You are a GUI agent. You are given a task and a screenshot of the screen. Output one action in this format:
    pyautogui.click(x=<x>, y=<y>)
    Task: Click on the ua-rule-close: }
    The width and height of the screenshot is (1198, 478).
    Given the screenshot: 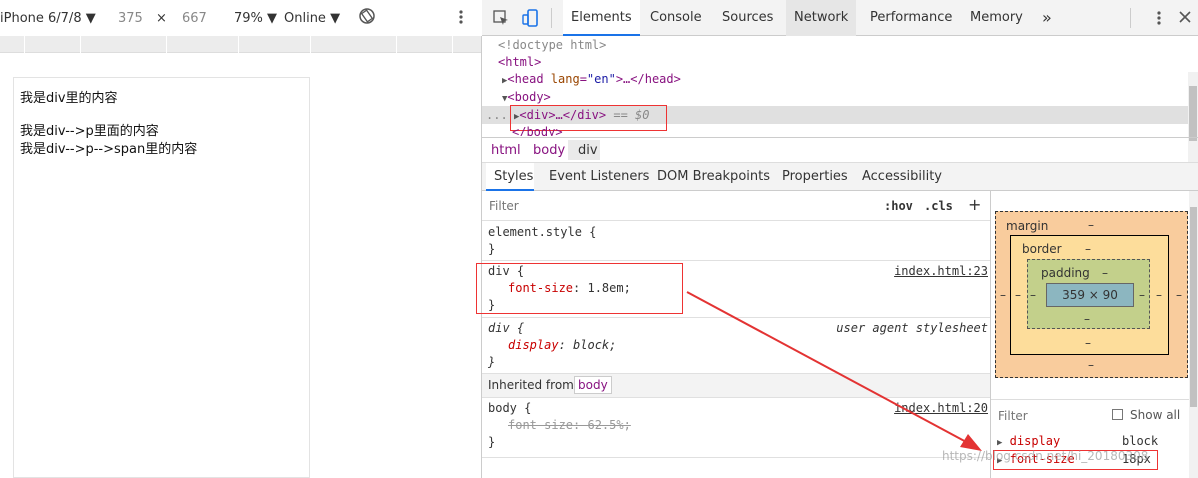 What is the action you would take?
    pyautogui.click(x=492, y=362)
    